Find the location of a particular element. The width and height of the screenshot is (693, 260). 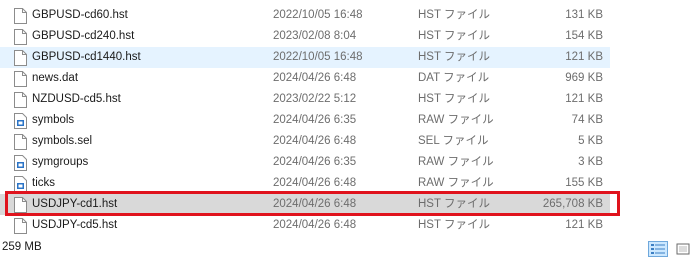

file-type: DAT ファイル is located at coordinates (454, 78).